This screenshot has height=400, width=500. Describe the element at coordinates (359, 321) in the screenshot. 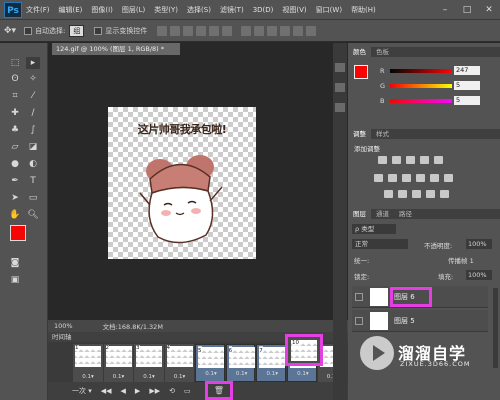

I see `visibility-toggle` at that location.